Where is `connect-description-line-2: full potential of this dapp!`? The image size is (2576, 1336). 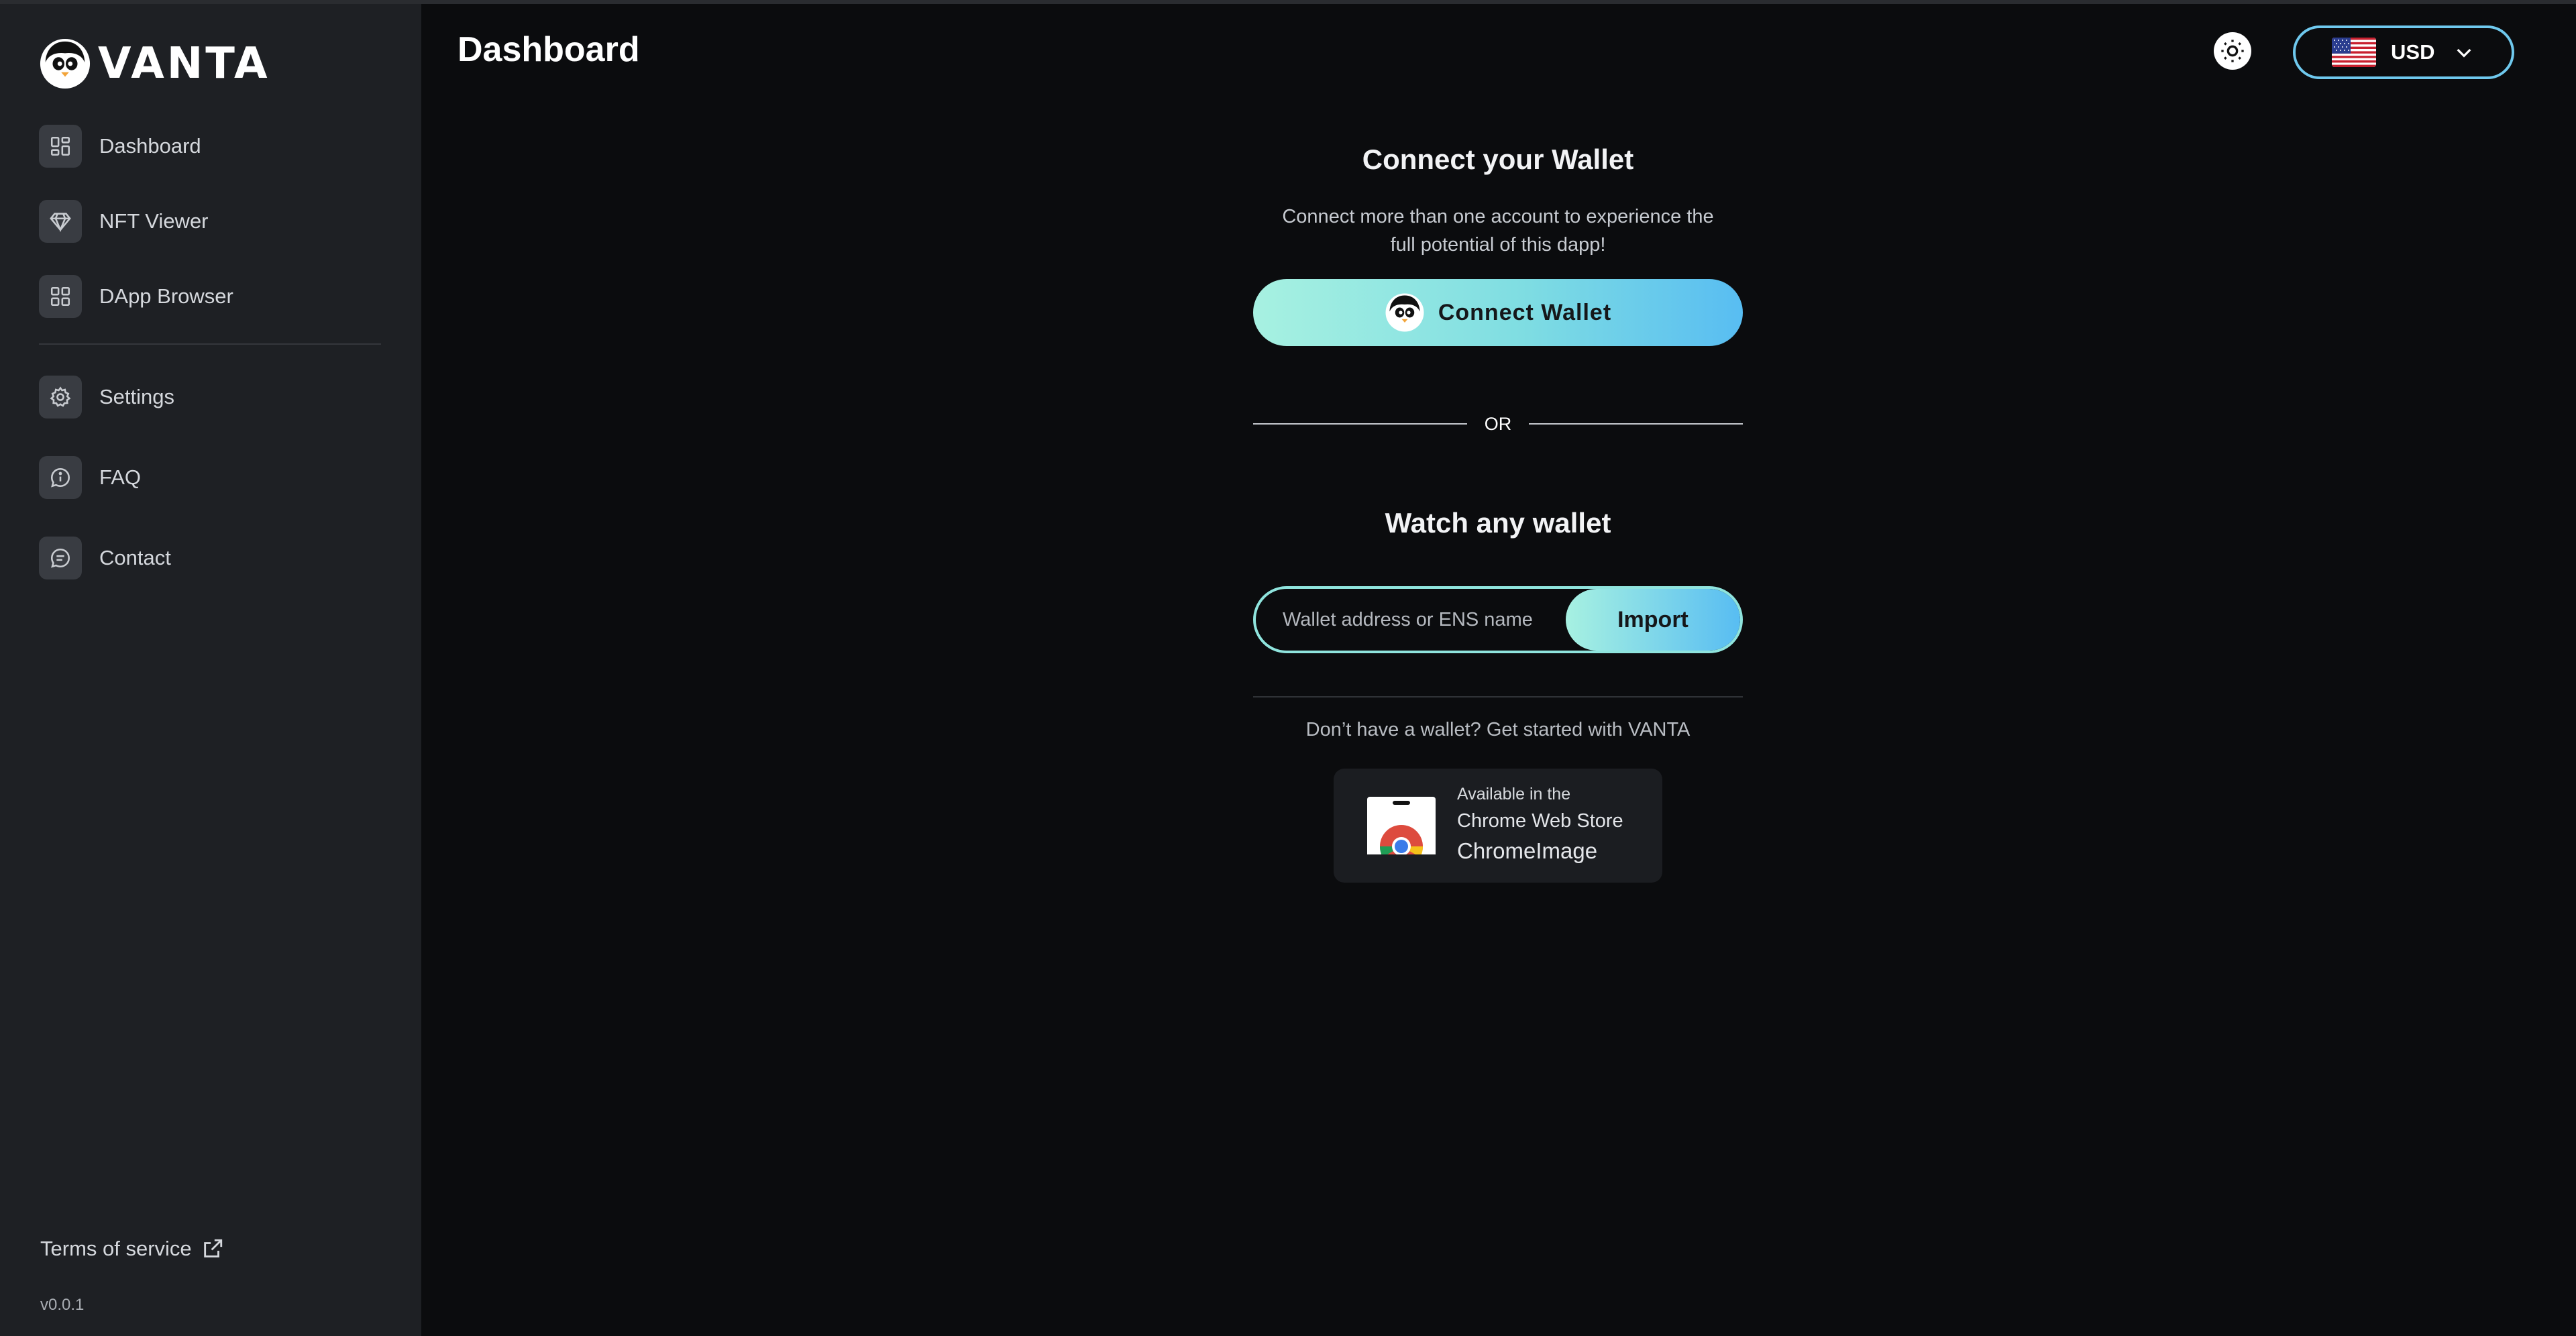 connect-description-line-2: full potential of this dapp! is located at coordinates (1498, 245).